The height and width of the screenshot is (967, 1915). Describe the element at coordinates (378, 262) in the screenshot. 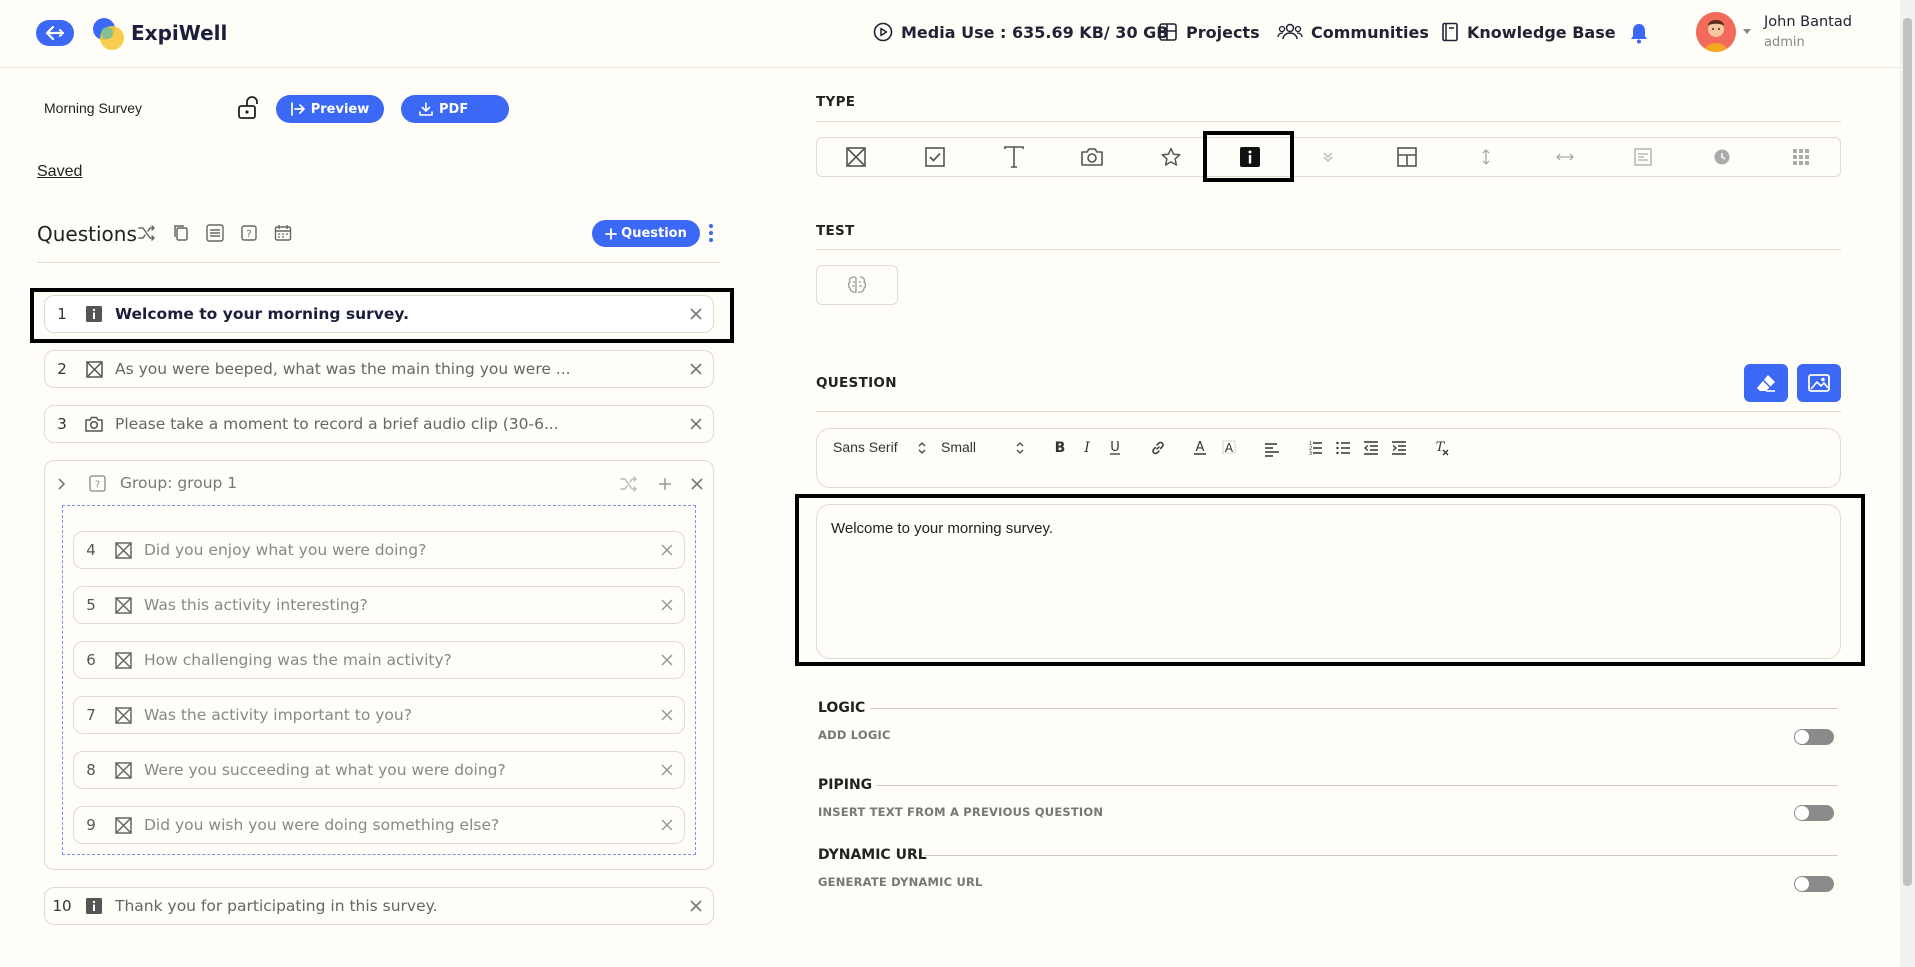

I see `questions-divider` at that location.